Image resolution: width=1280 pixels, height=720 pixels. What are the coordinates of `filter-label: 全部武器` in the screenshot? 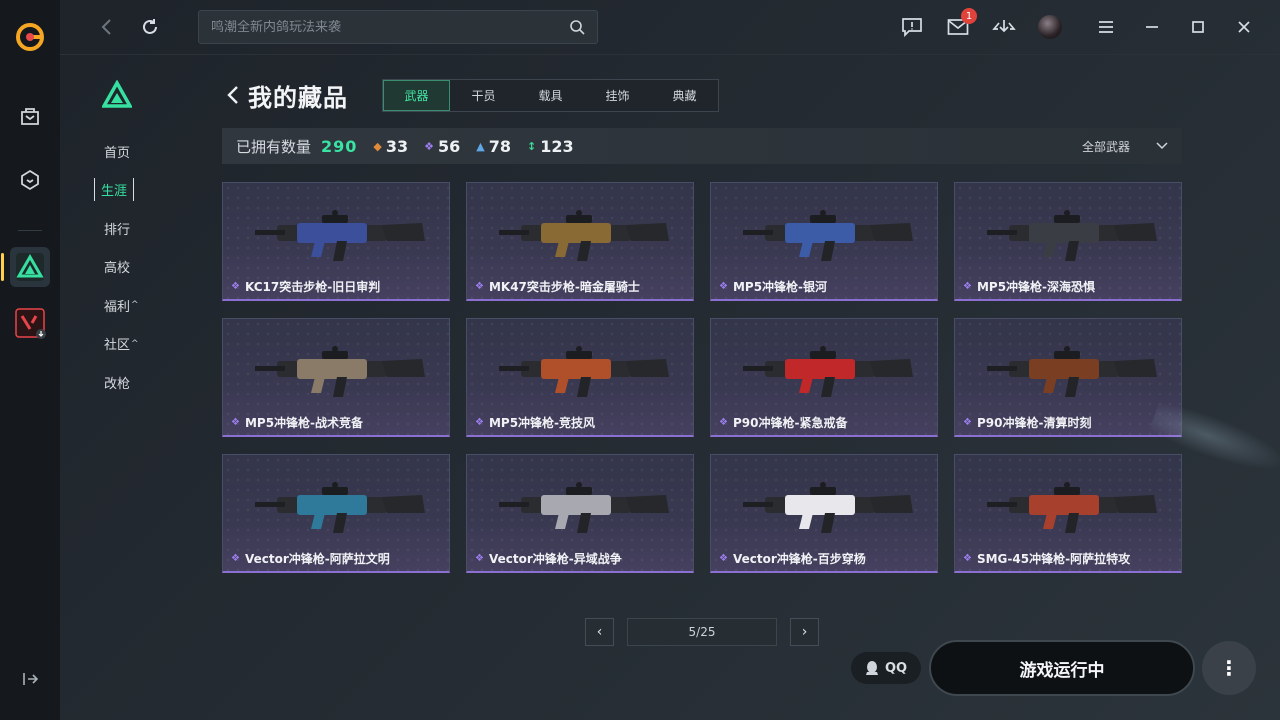 It's located at (1105, 146).